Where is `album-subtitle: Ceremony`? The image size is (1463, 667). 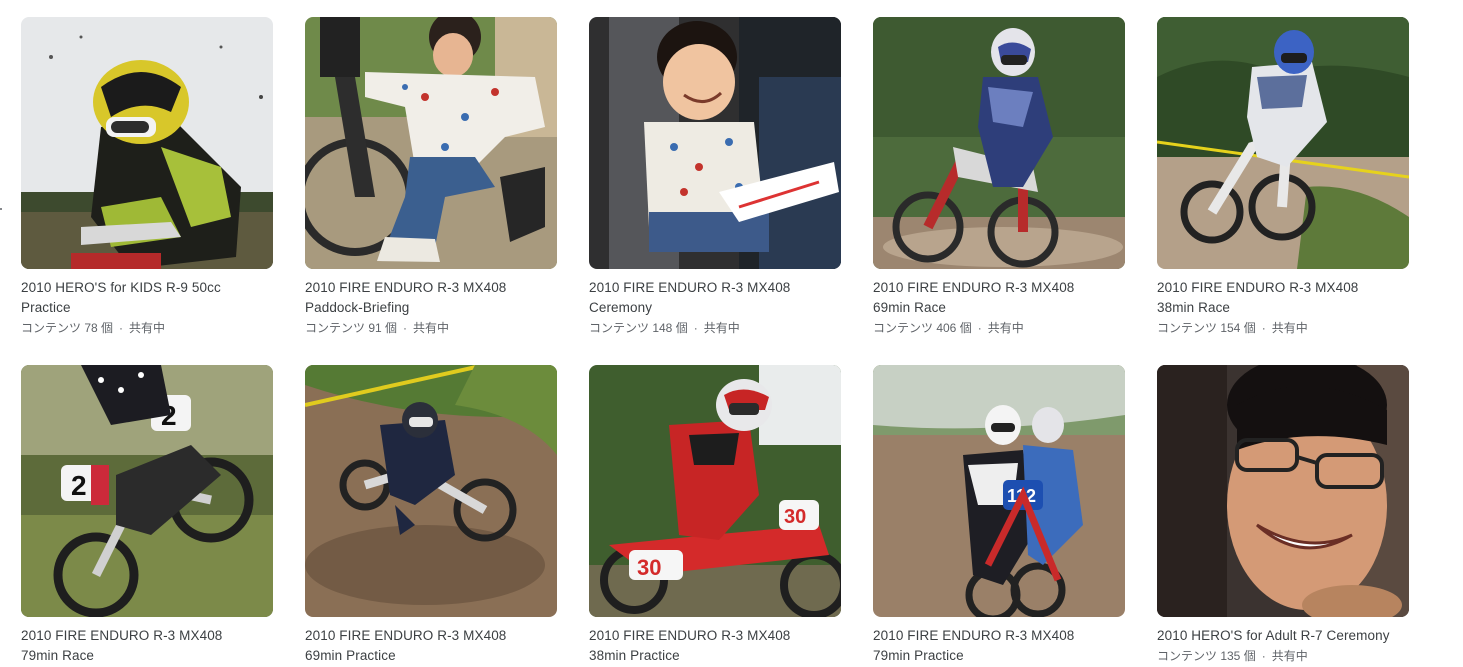 album-subtitle: Ceremony is located at coordinates (621, 307).